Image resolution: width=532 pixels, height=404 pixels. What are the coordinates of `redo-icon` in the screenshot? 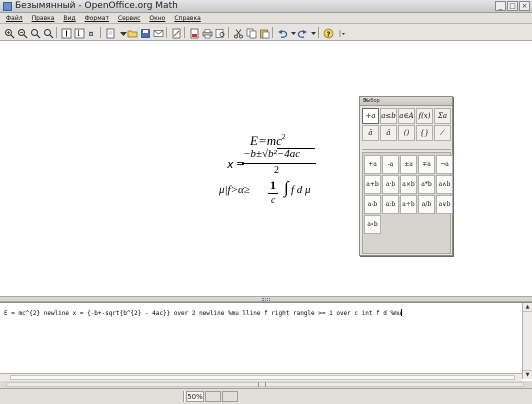 It's located at (301, 32).